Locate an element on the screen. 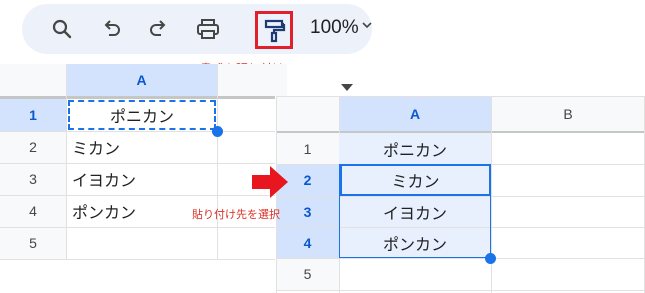 This screenshot has width=645, height=293. paint-format-button is located at coordinates (274, 30).